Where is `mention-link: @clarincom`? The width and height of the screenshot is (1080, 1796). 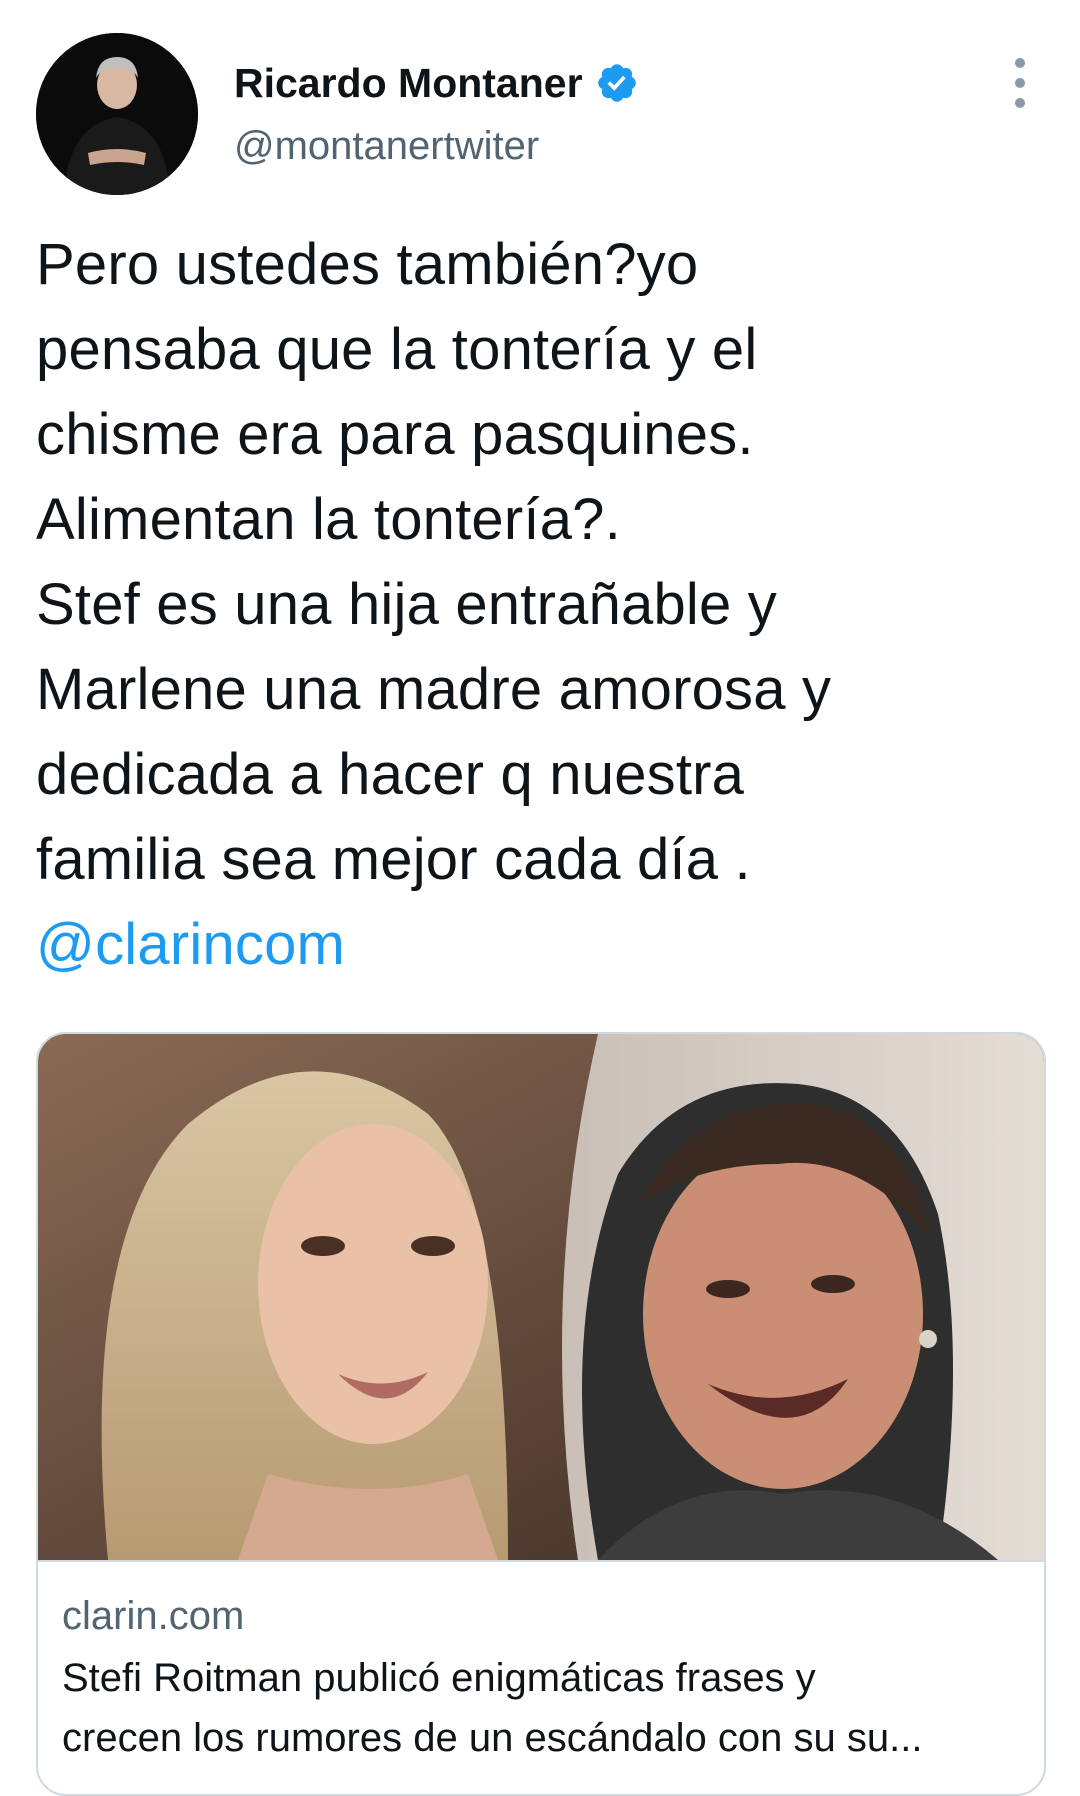
mention-link: @clarincom is located at coordinates (541, 944).